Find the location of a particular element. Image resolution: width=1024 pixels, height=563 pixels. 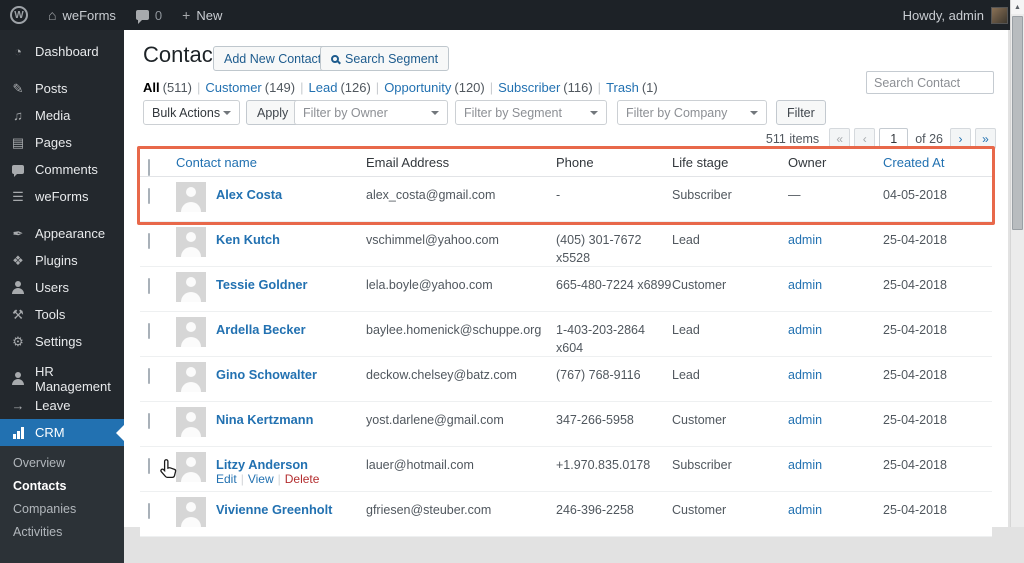

row-action-view: View is located at coordinates (261, 479).